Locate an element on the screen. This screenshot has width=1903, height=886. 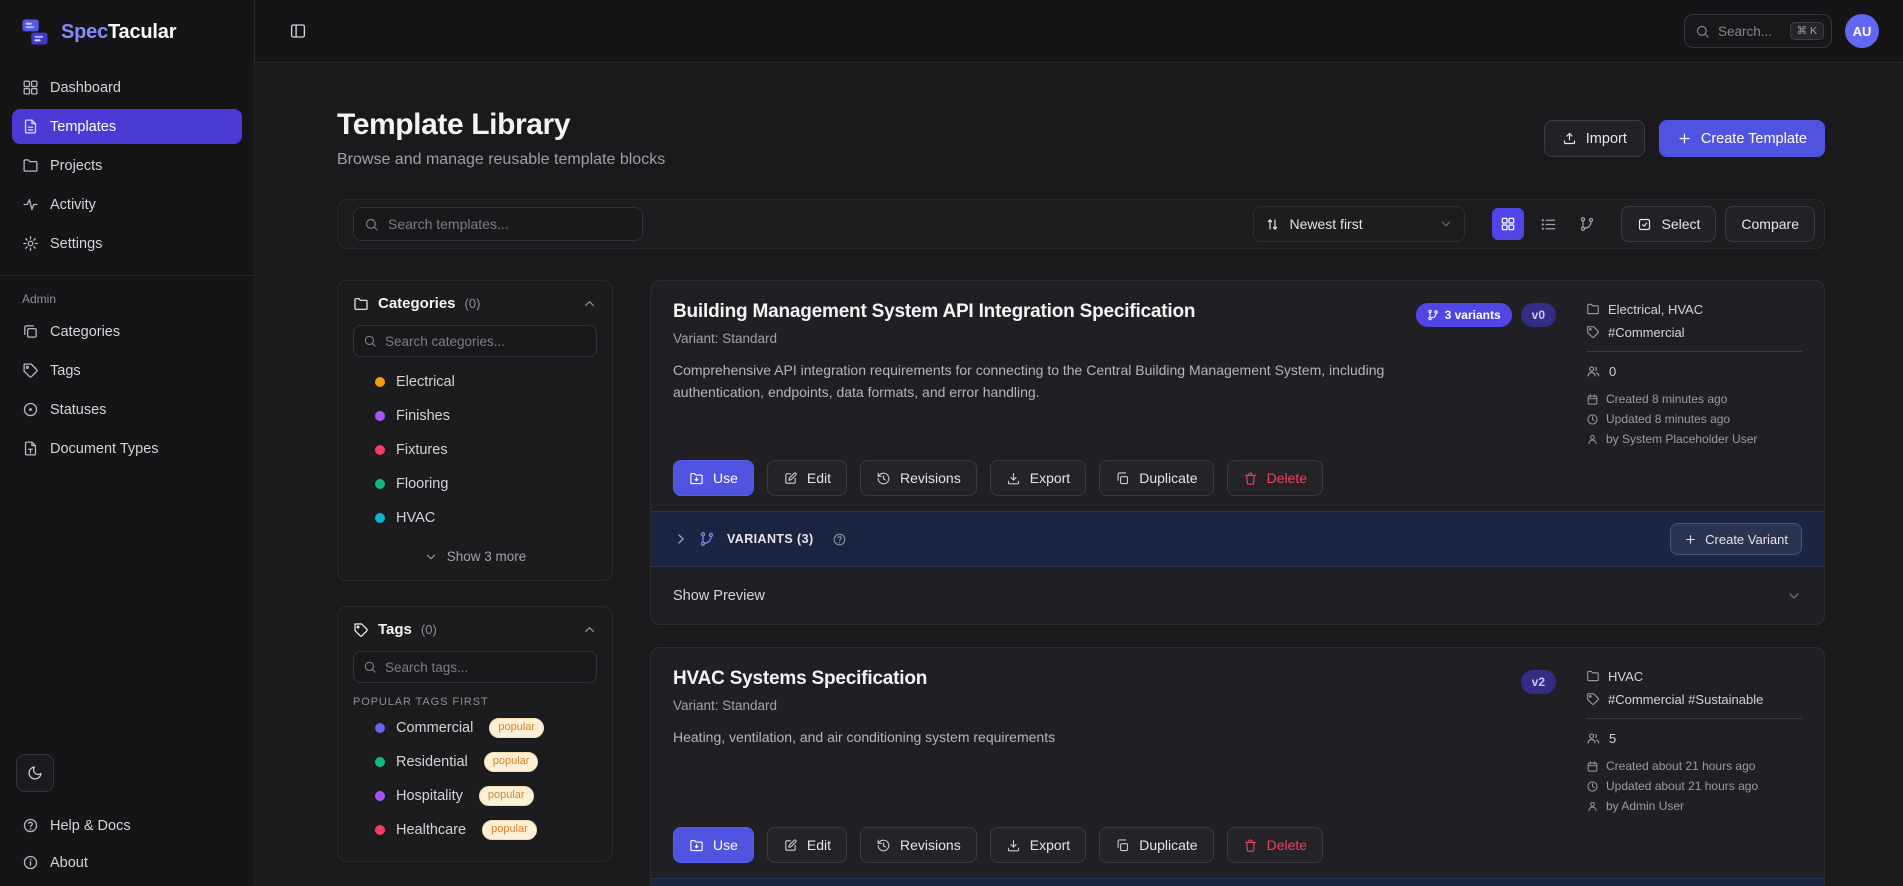
sidebar-item-tags: Tags is located at coordinates (127, 370).